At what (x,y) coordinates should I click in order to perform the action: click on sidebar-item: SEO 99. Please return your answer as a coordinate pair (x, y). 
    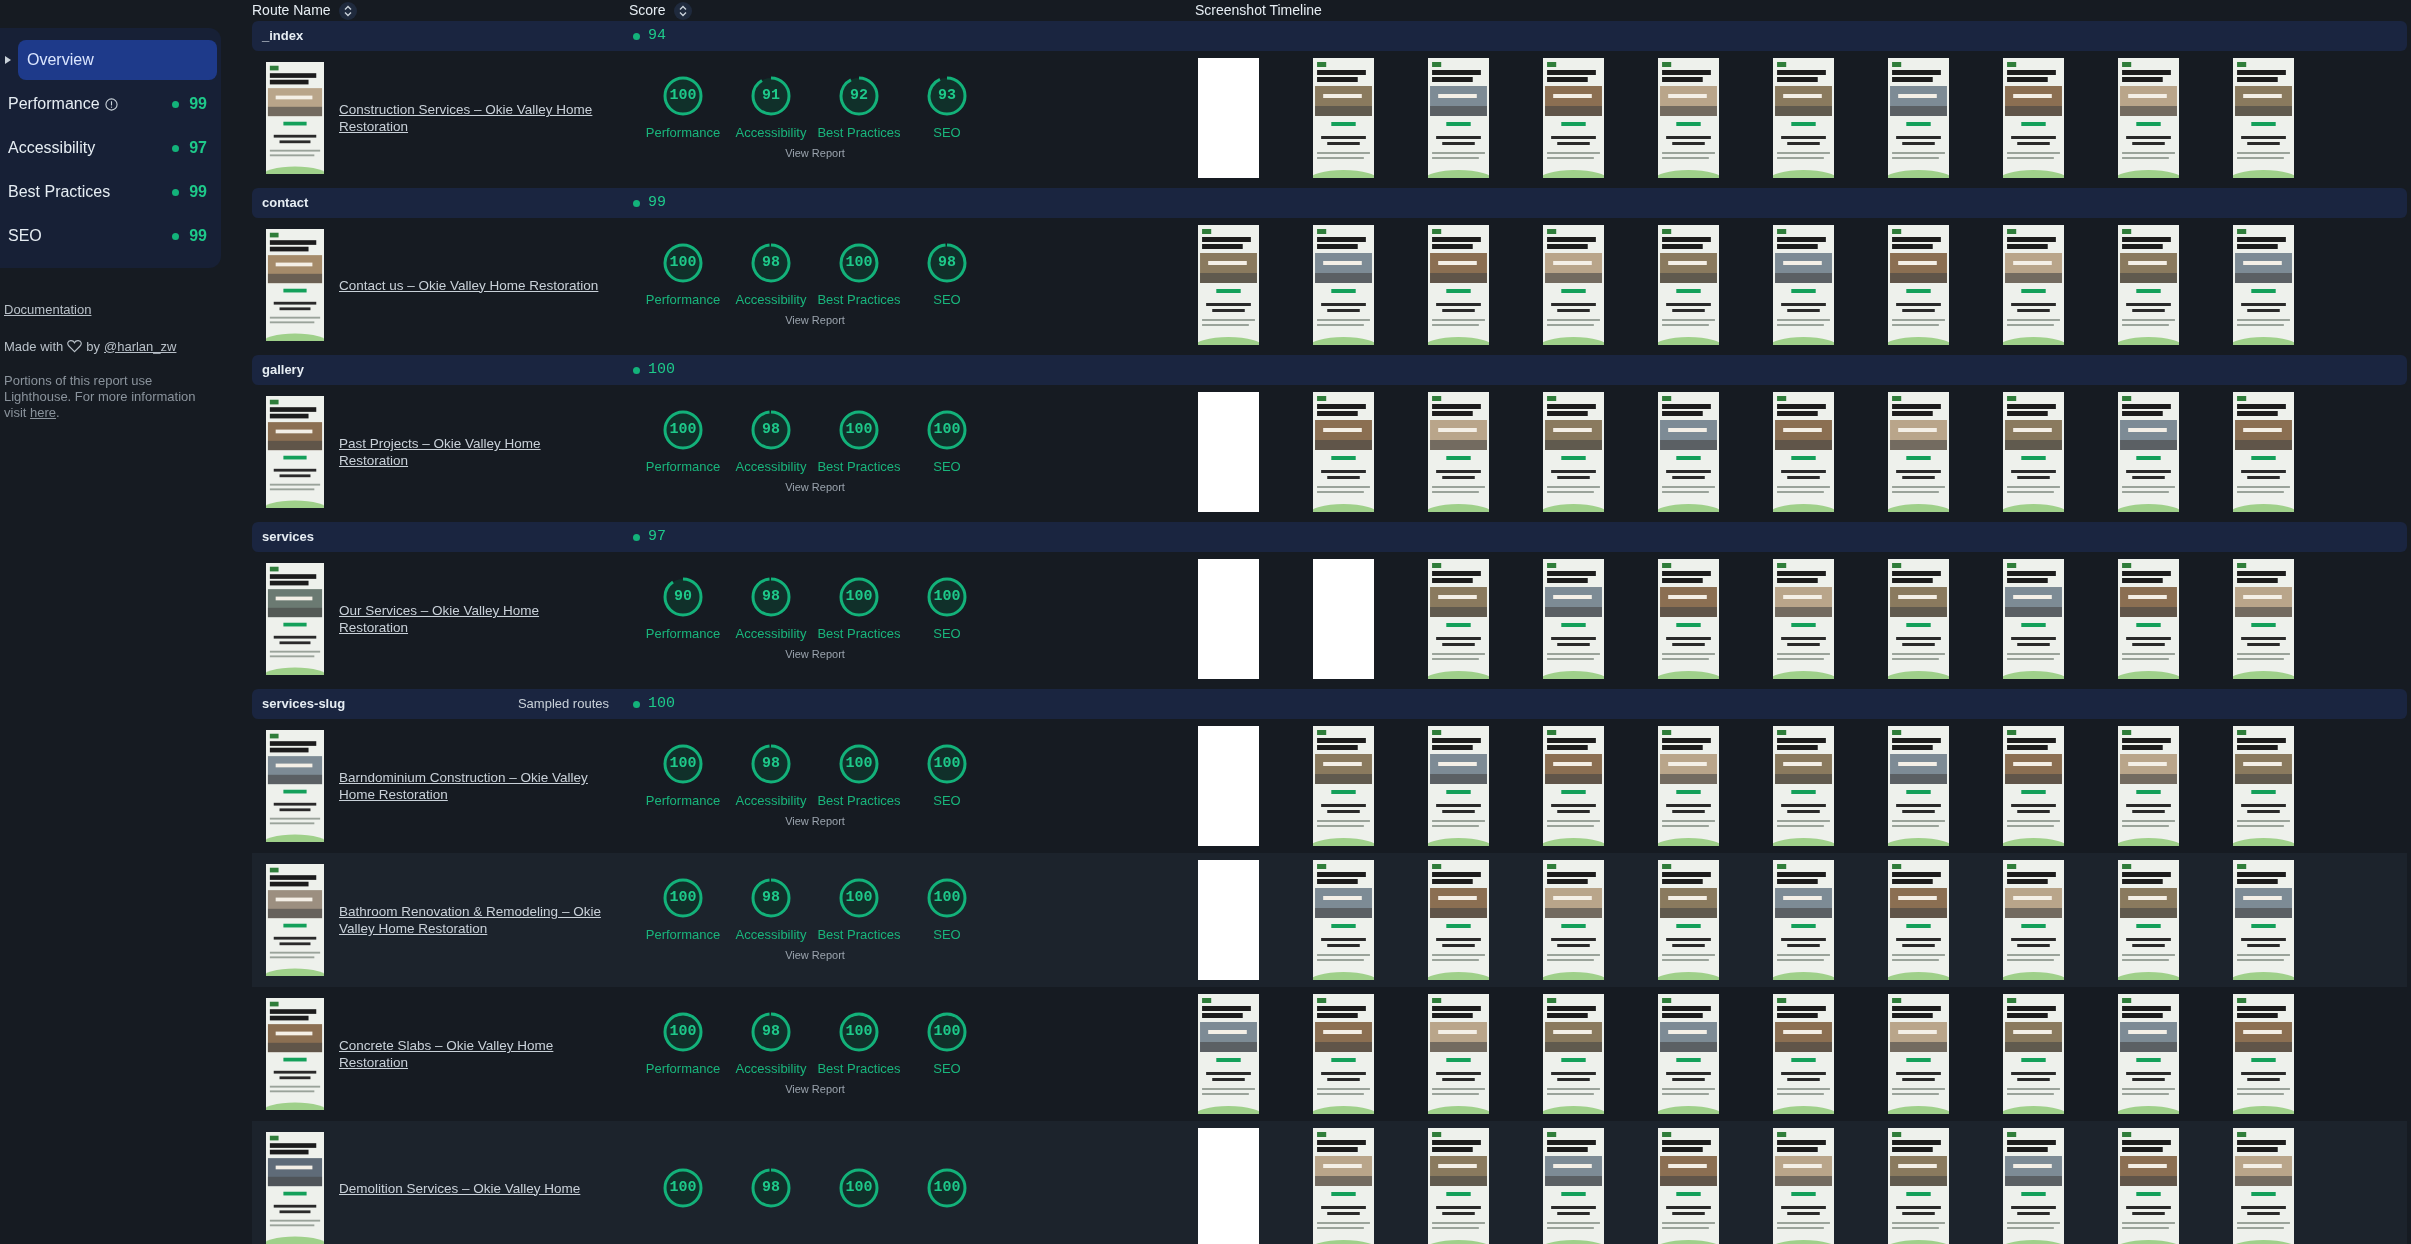
    Looking at the image, I should click on (108, 236).